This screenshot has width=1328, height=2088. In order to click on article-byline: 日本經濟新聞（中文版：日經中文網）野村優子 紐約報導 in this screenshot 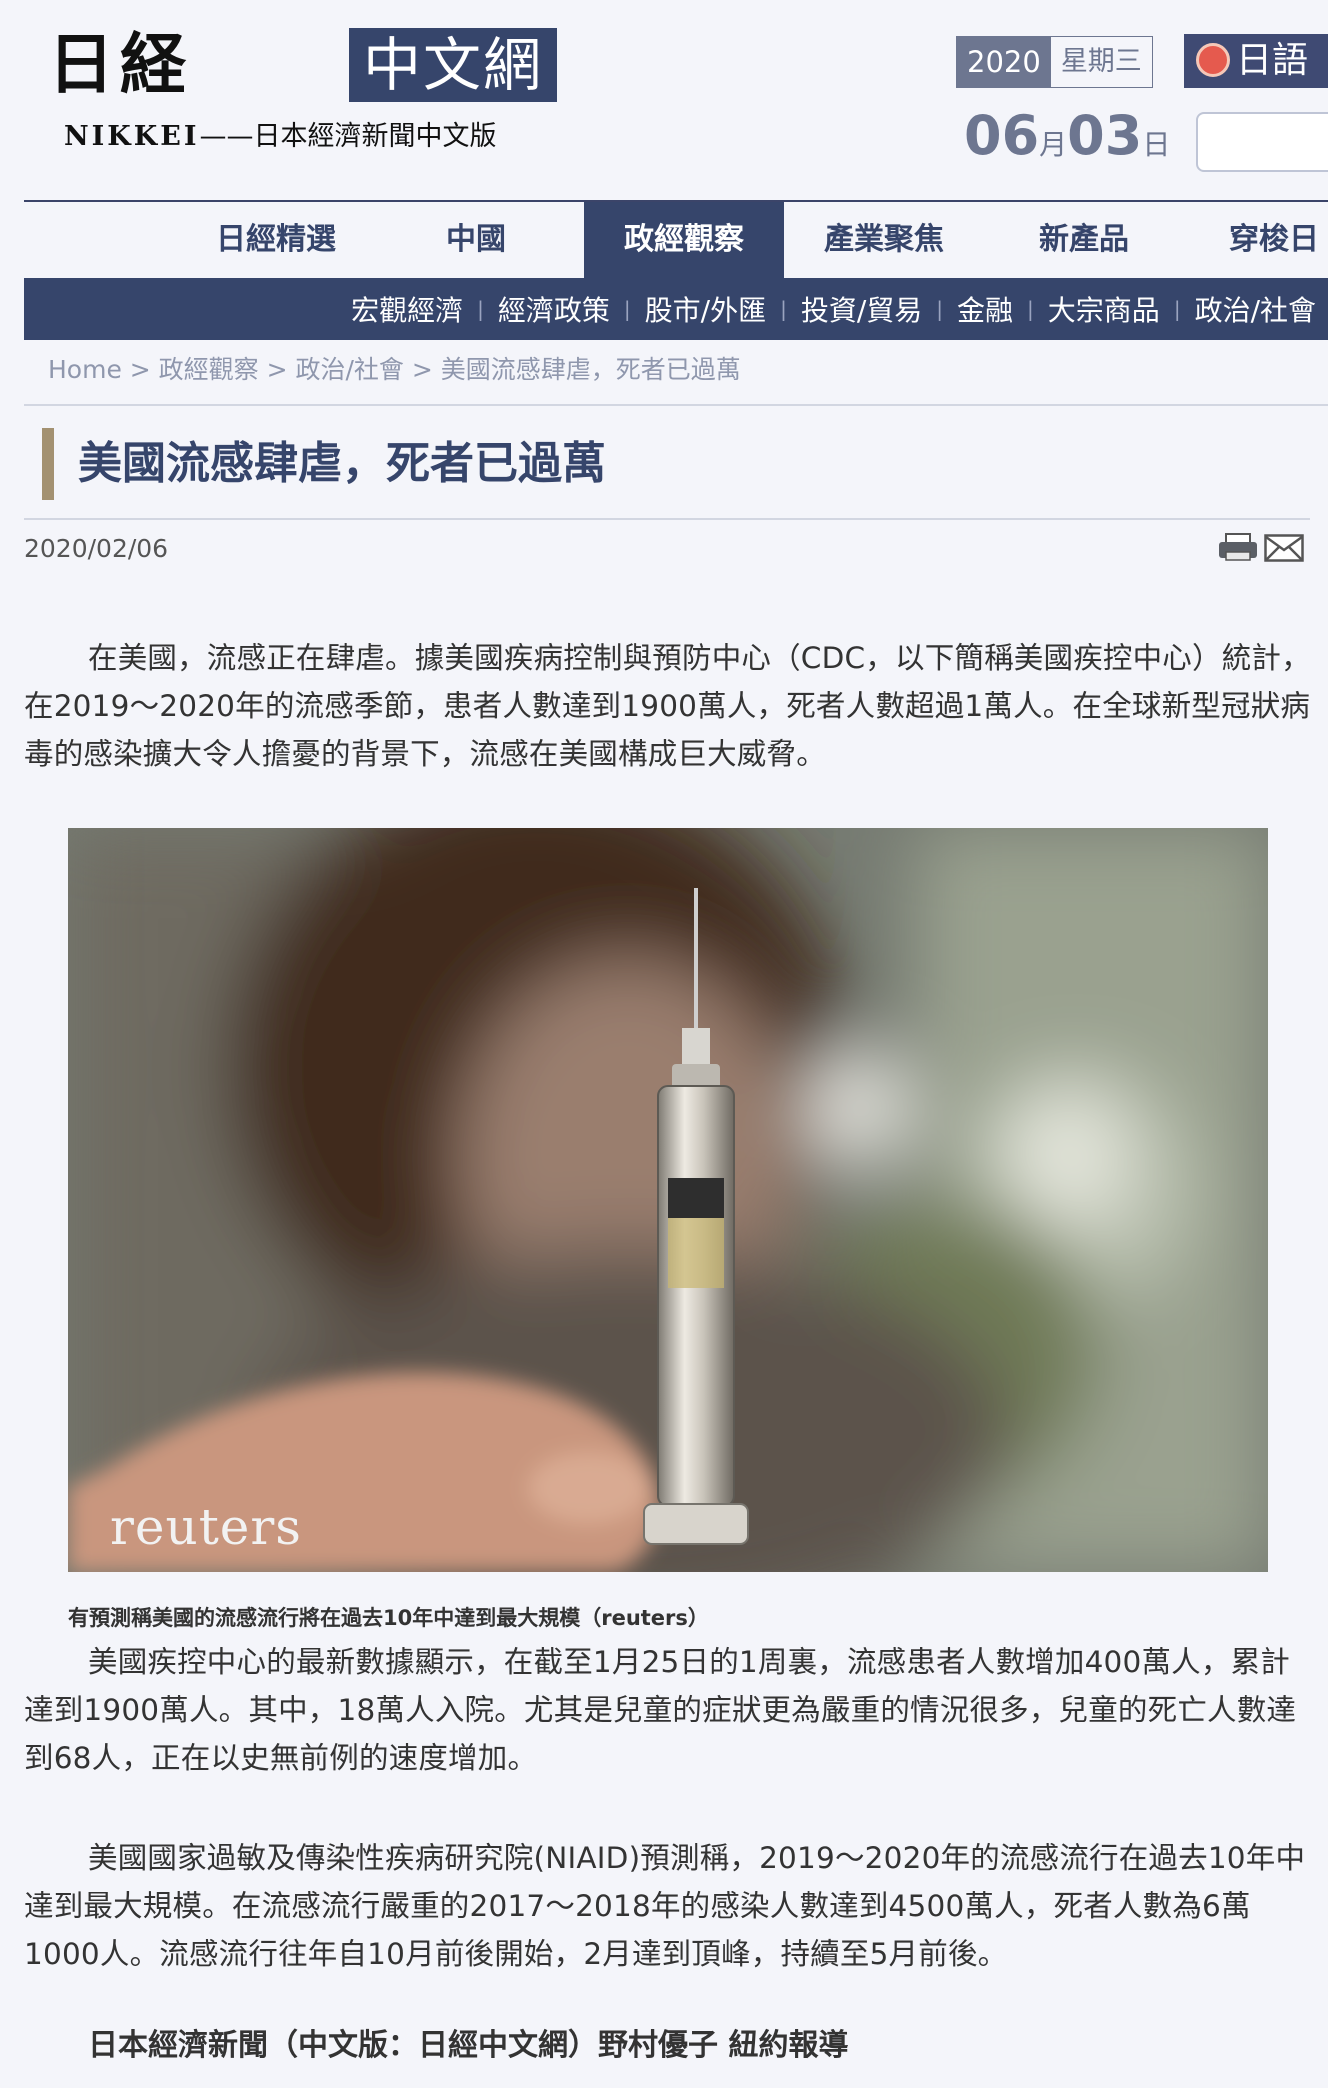, I will do `click(468, 2045)`.